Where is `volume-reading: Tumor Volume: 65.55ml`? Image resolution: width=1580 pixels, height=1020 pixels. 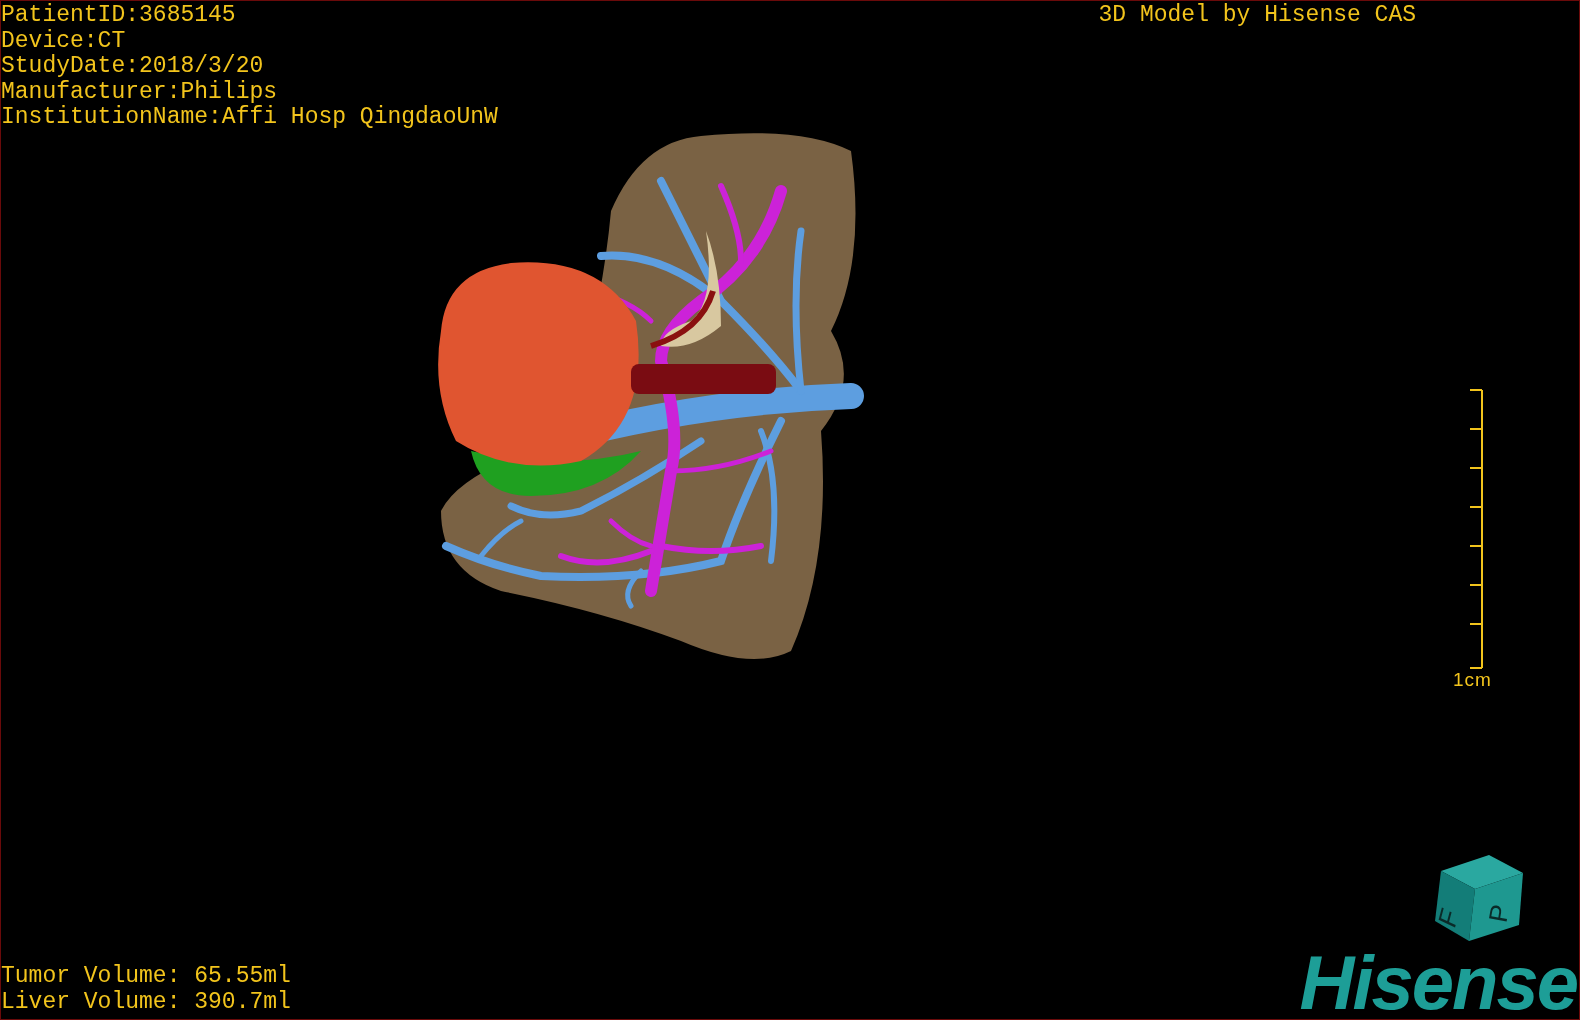 volume-reading: Tumor Volume: 65.55ml is located at coordinates (146, 976).